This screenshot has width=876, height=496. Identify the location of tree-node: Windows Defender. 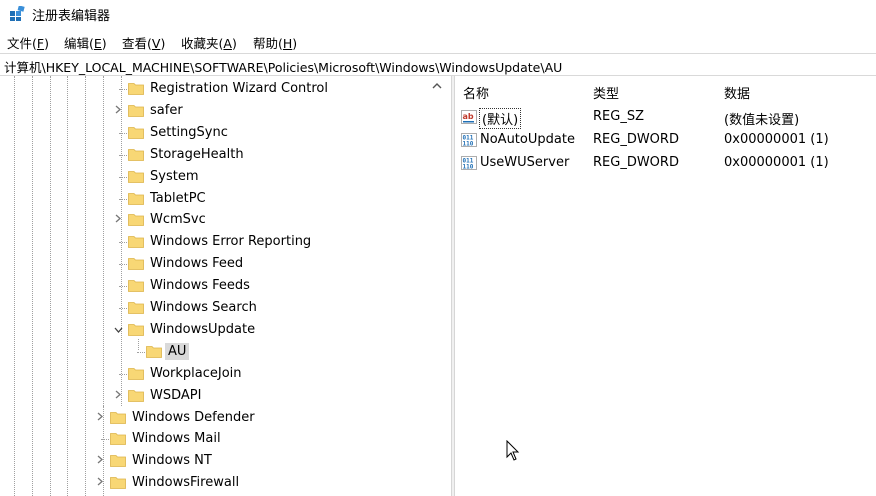
(215, 418).